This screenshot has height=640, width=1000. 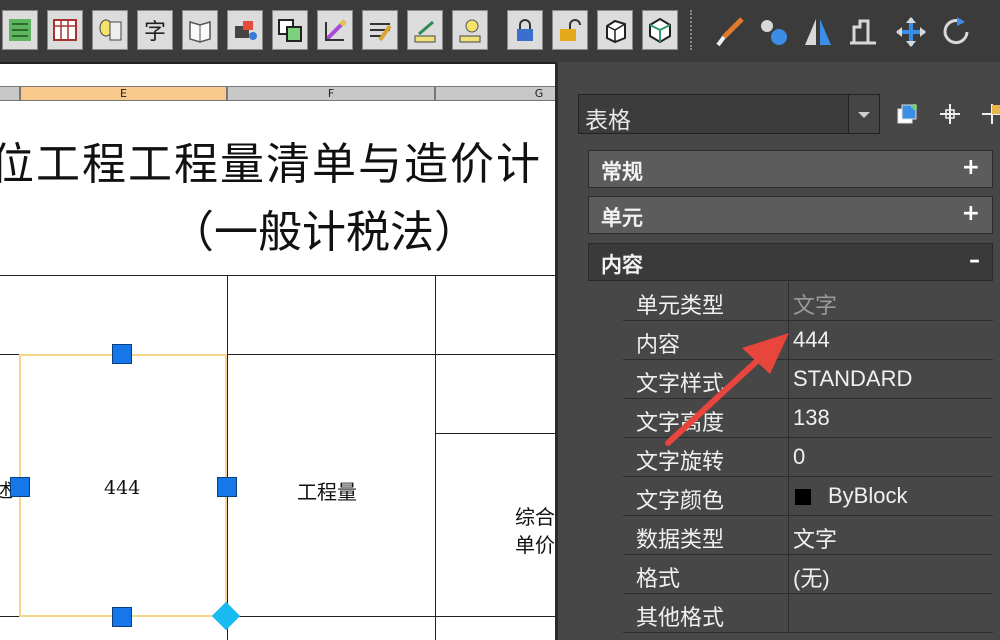 I want to click on annotation-arrow, so click(x=727, y=389).